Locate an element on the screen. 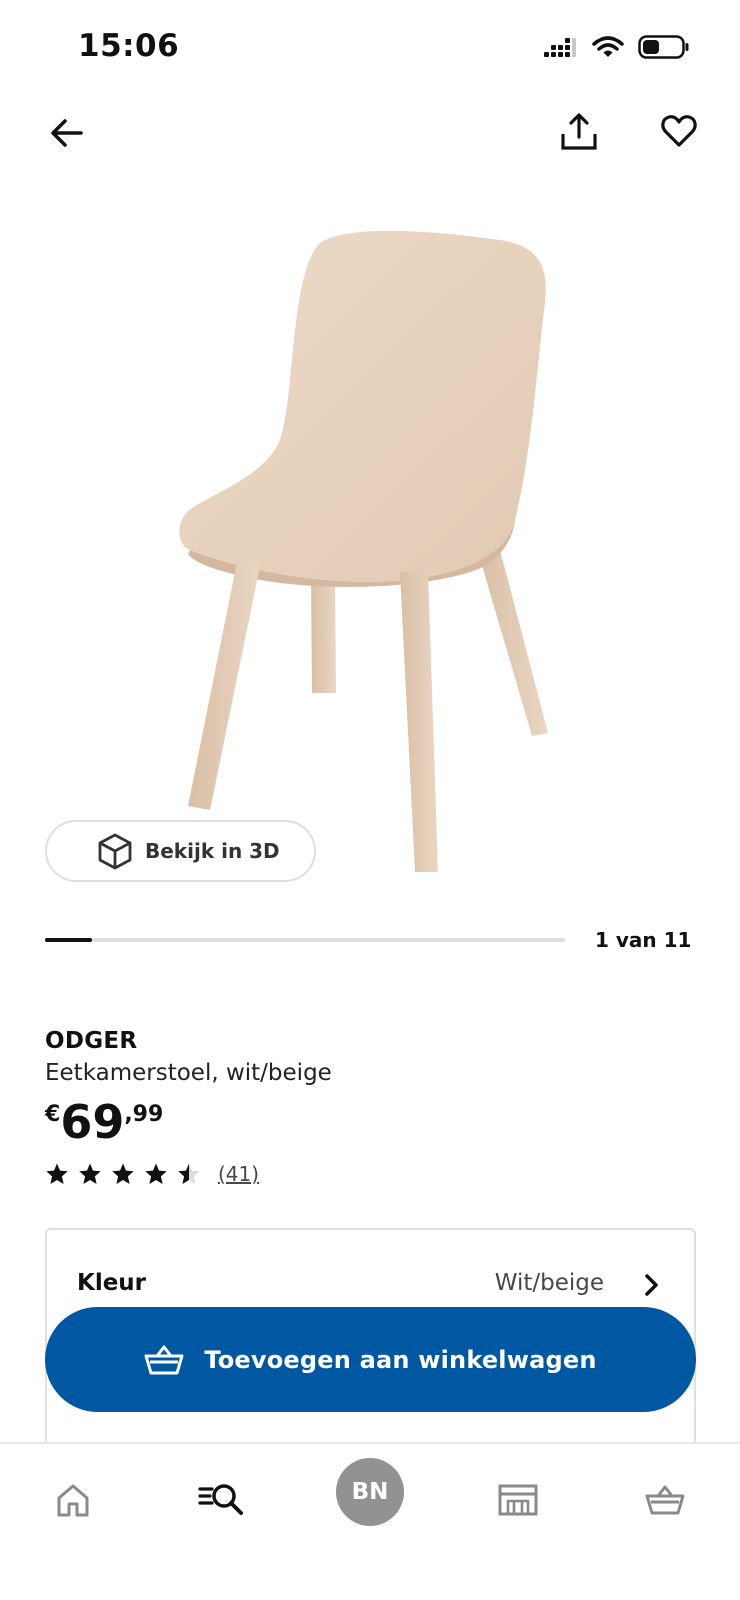 The image size is (740, 1600). product-description: Eetkamerstoel, wit/beige is located at coordinates (188, 1073).